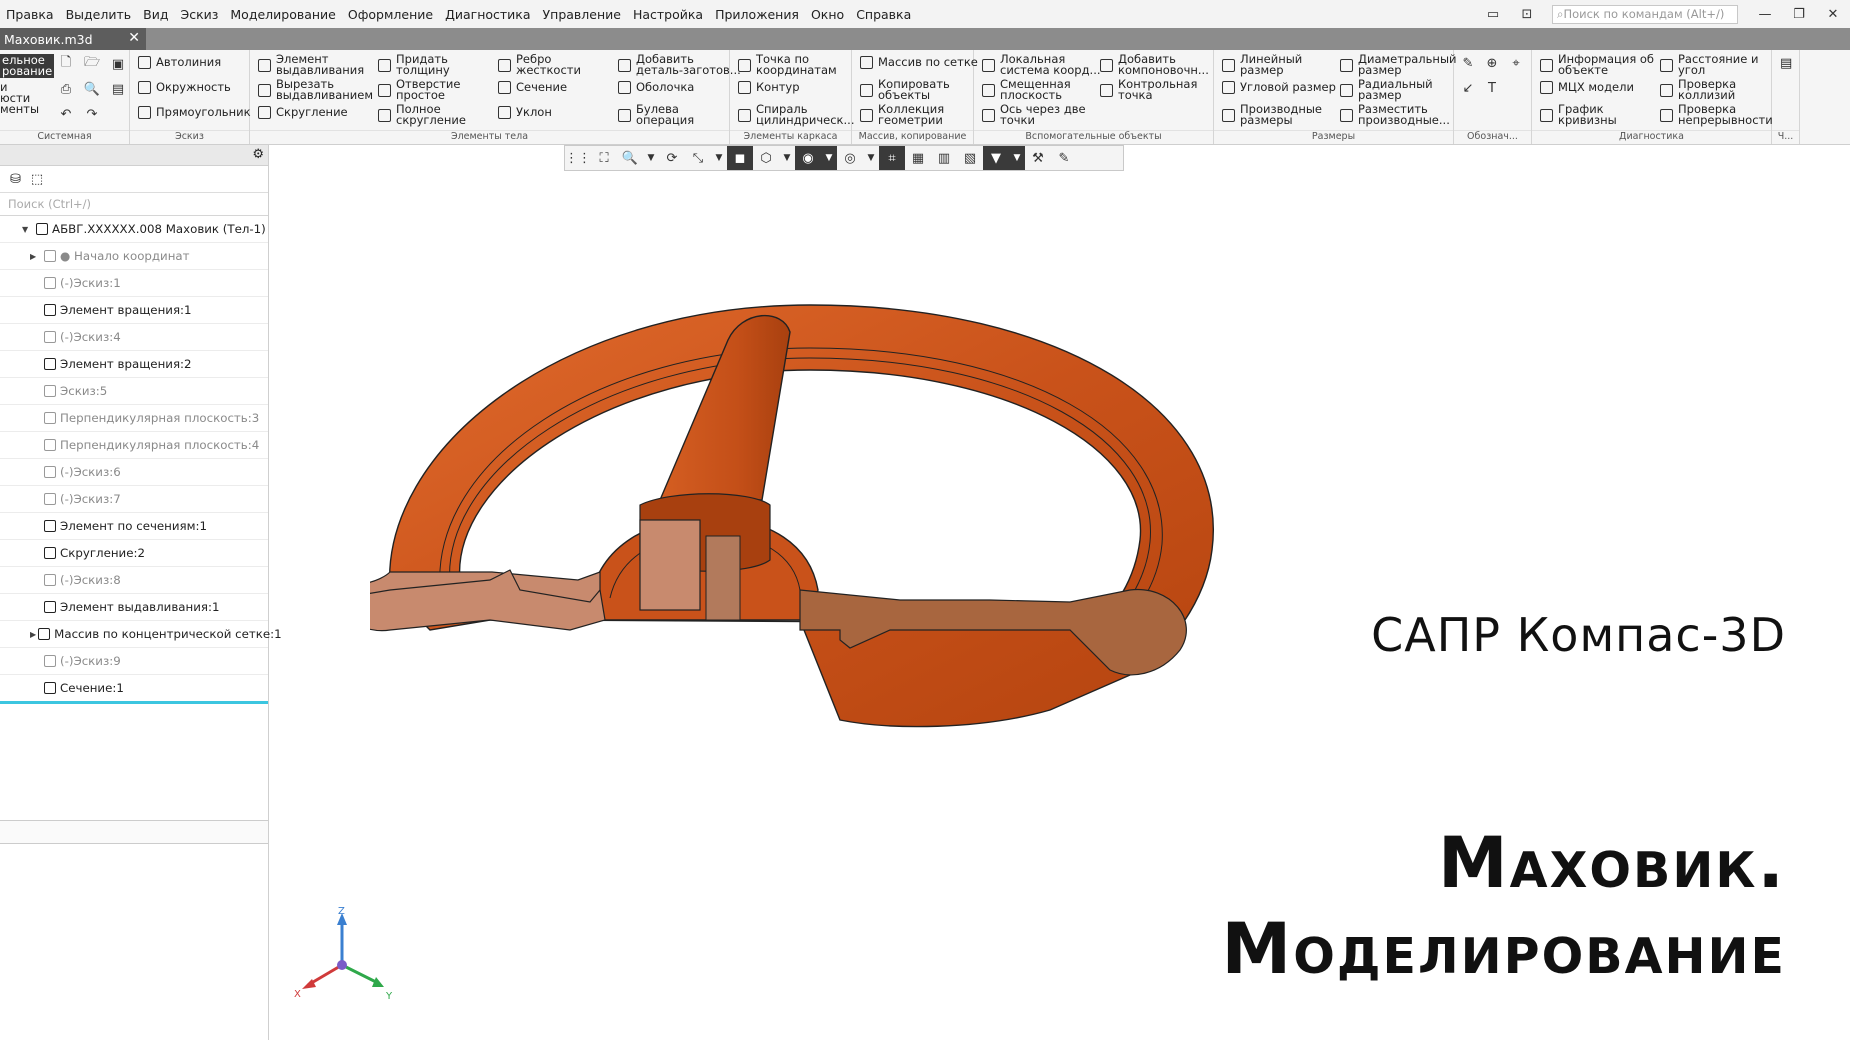 The image size is (1850, 1040). I want to click on tree-item: Элемент выдавливания:1, so click(134, 607).